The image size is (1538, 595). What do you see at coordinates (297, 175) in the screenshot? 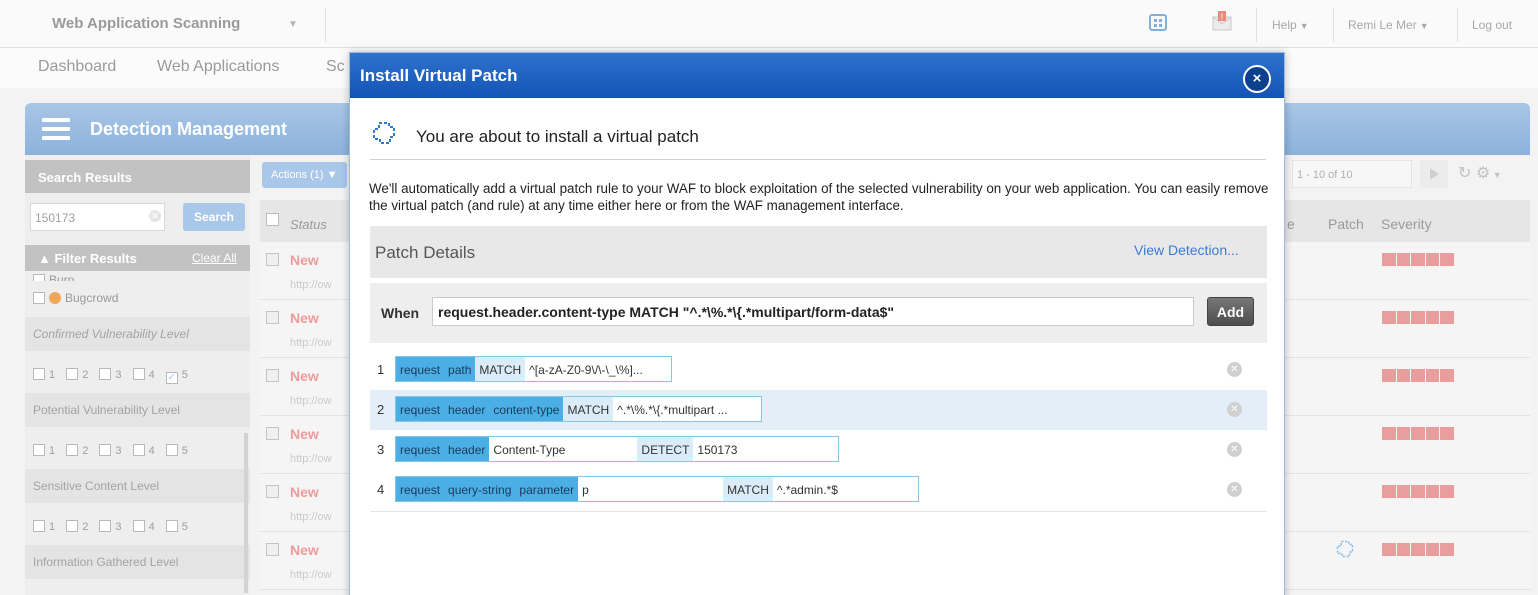
I see `actions-label: Actions (1)` at bounding box center [297, 175].